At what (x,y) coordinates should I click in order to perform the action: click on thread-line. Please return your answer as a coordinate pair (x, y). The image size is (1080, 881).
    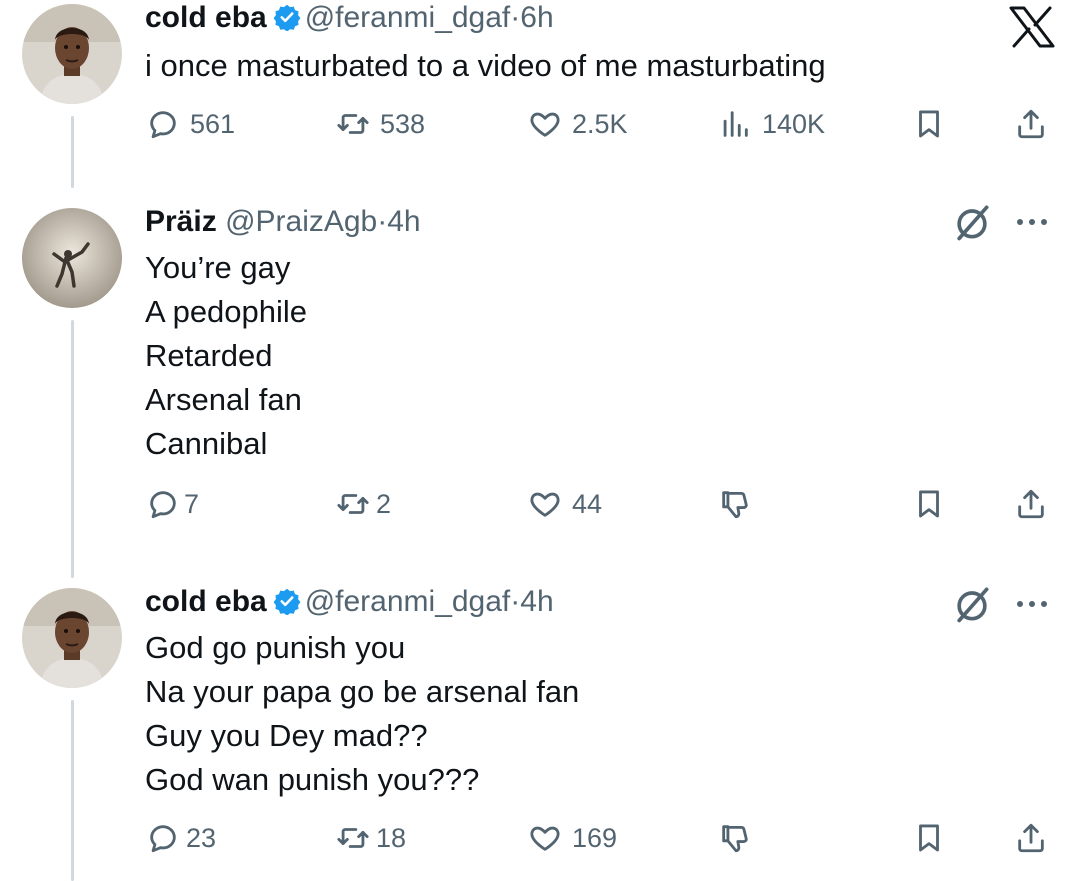
    Looking at the image, I should click on (72, 449).